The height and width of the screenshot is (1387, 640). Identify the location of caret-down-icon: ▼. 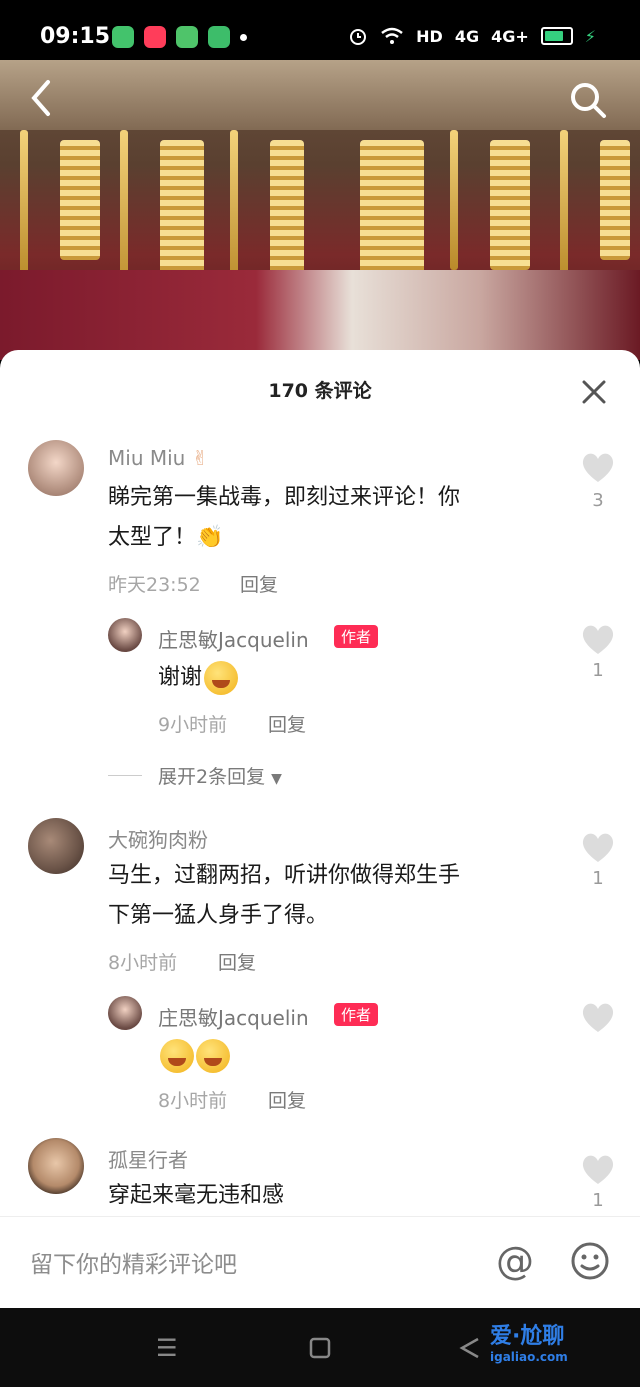
(276, 779).